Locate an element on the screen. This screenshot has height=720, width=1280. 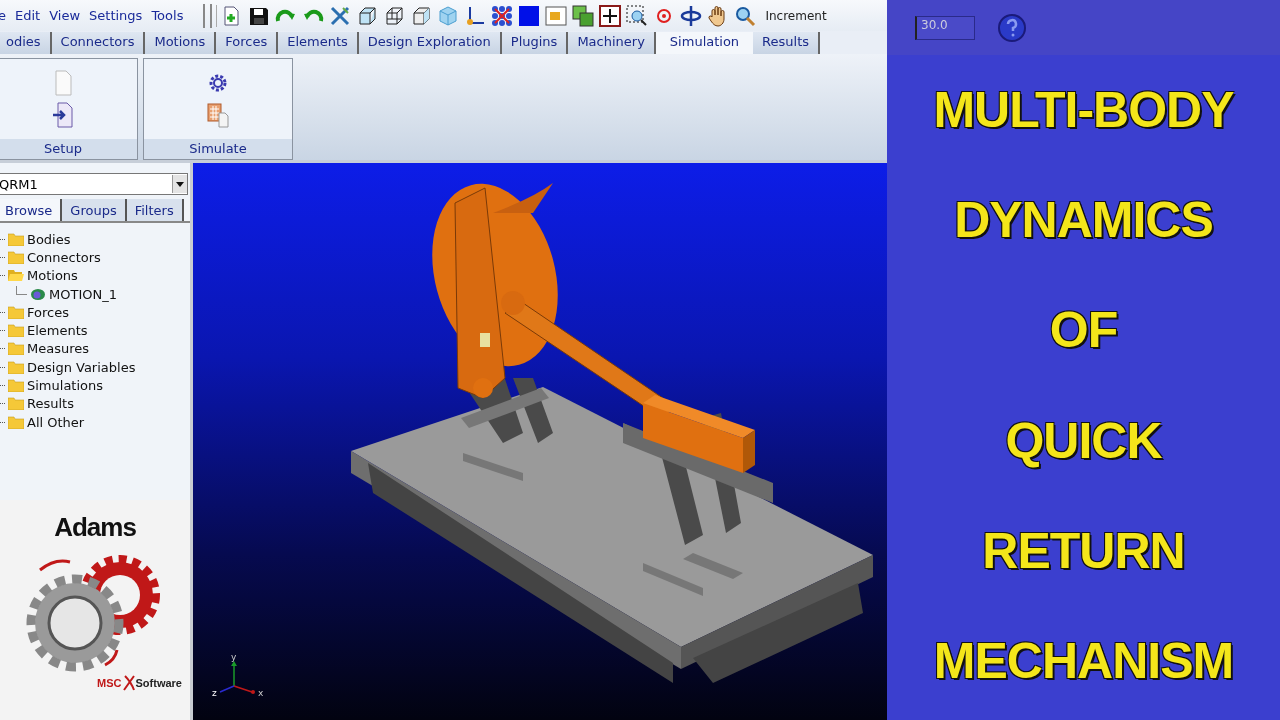
tree-item: All Other is located at coordinates (95, 422).